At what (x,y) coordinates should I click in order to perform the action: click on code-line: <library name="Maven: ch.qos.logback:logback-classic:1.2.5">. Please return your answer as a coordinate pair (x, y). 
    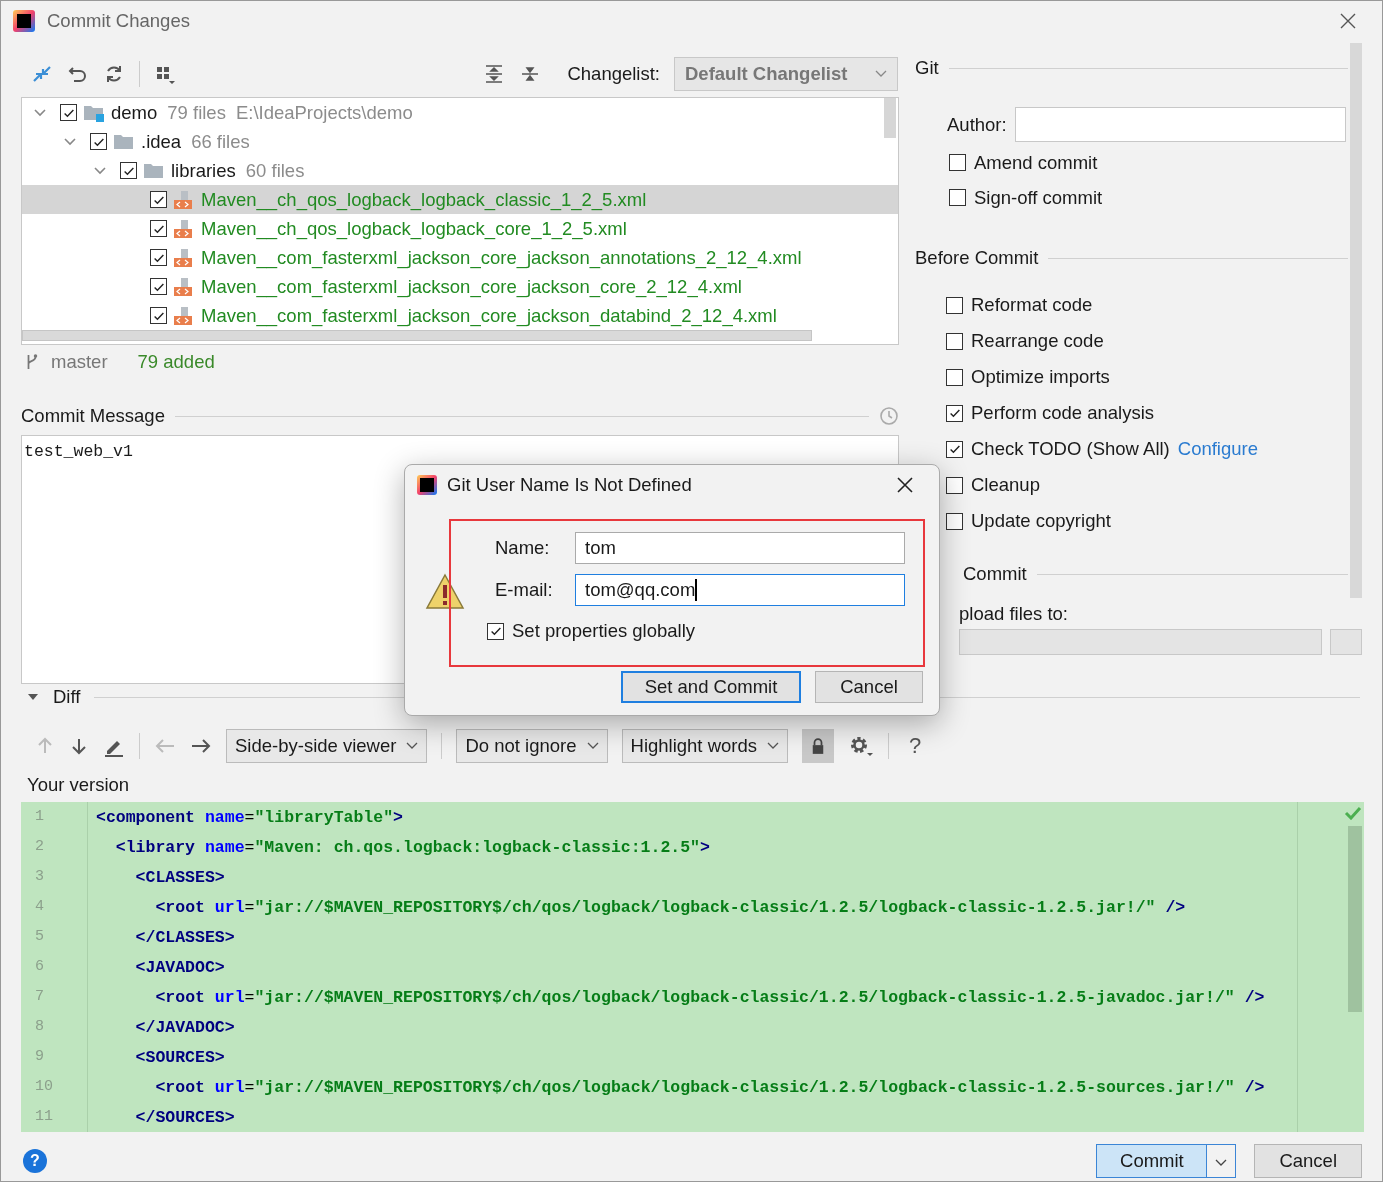
    Looking at the image, I should click on (412, 847).